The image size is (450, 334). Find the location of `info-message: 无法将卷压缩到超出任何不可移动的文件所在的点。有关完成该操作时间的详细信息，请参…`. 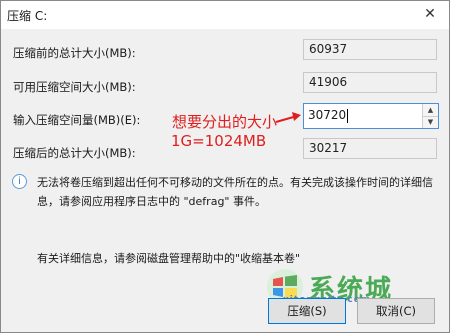

info-message: 无法将卷压缩到超出任何不可移动的文件所在的点。有关完成该操作时间的详细信息，请参… is located at coordinates (235, 192).